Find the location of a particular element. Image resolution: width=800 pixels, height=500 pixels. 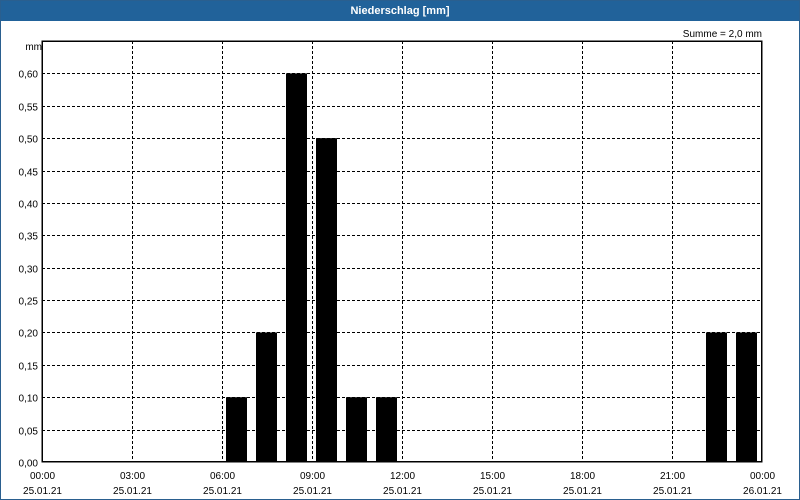

x-tick-time-label: 06:00 is located at coordinates (222, 476).